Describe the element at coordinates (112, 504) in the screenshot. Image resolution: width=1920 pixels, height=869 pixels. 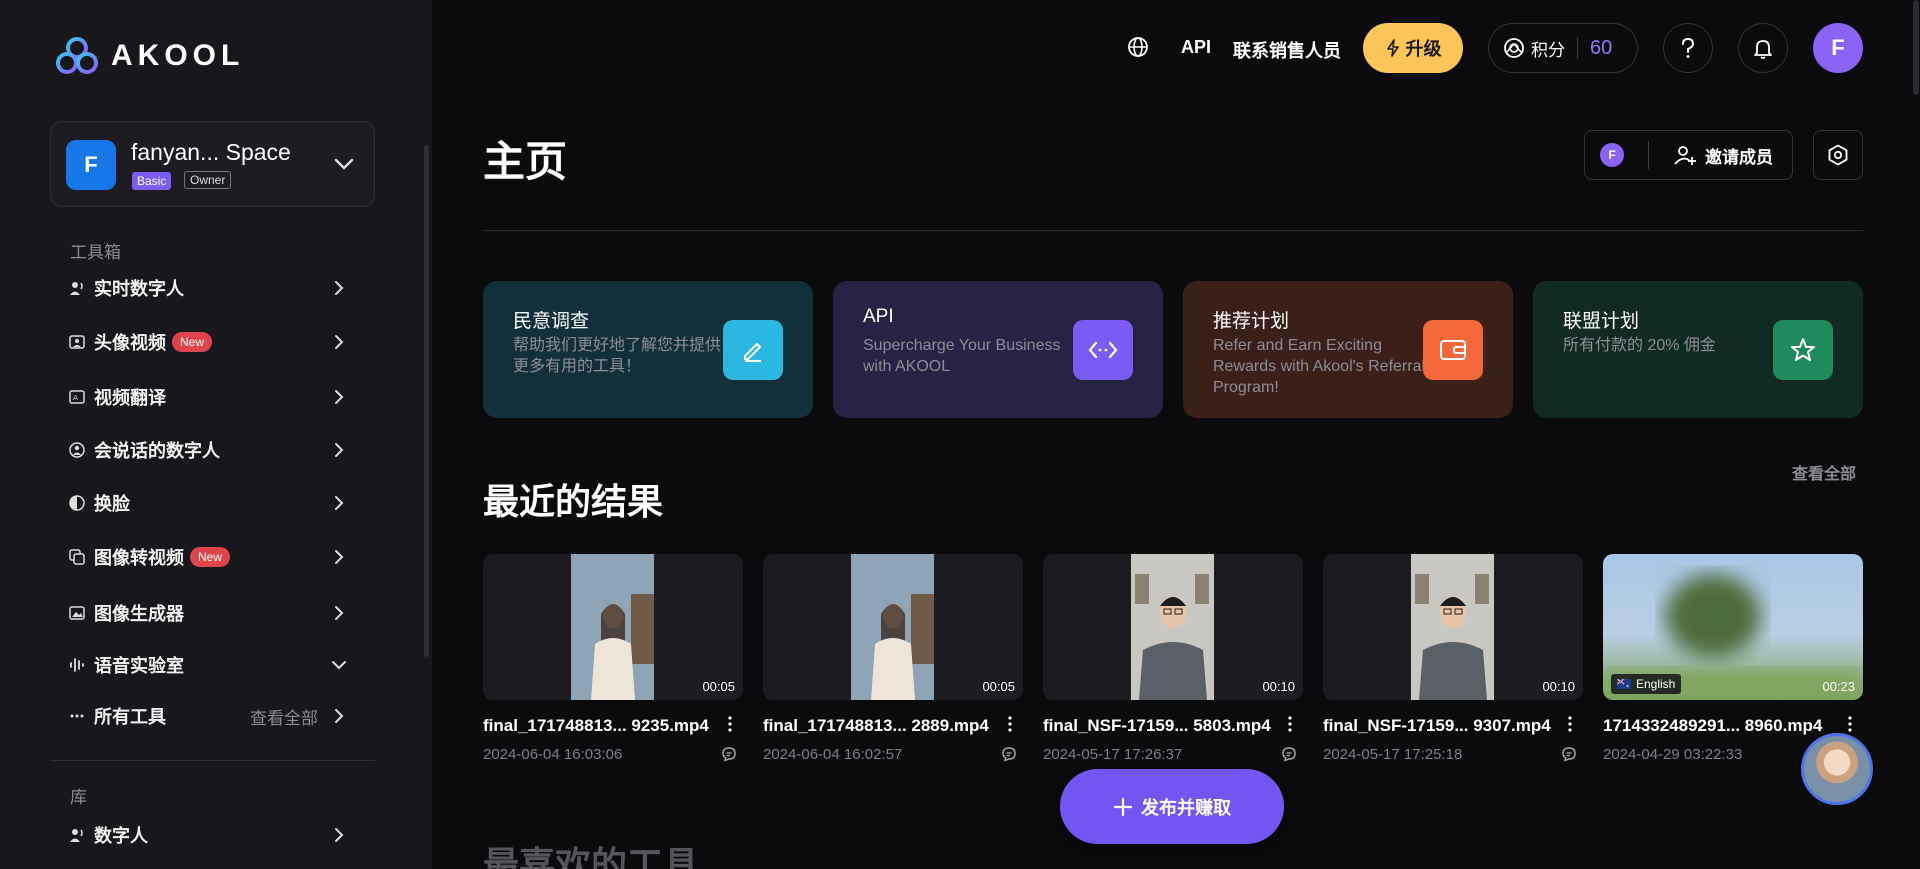
I see `sidebar-item-label: 换脸` at that location.